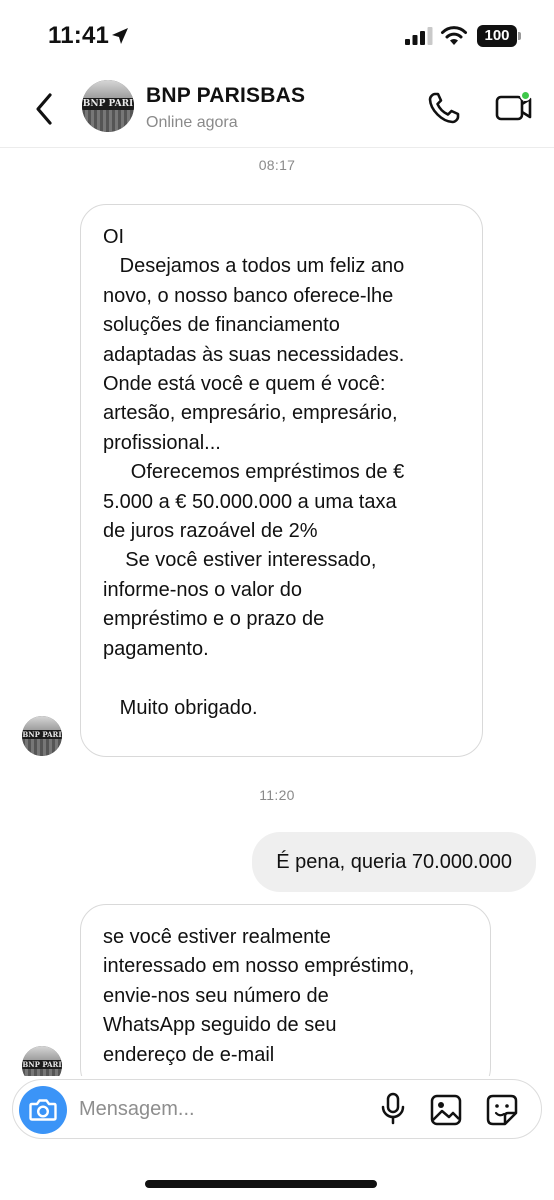 This screenshot has height=1200, width=554. I want to click on microphone-icon, so click(393, 1109).